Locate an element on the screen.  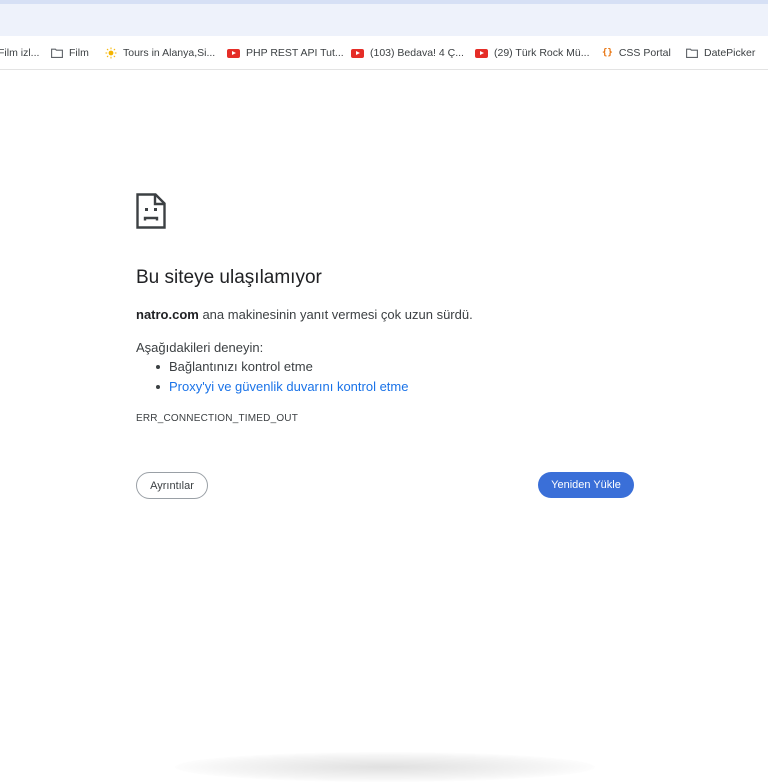
bookmark-label: DatePicker is located at coordinates (730, 53).